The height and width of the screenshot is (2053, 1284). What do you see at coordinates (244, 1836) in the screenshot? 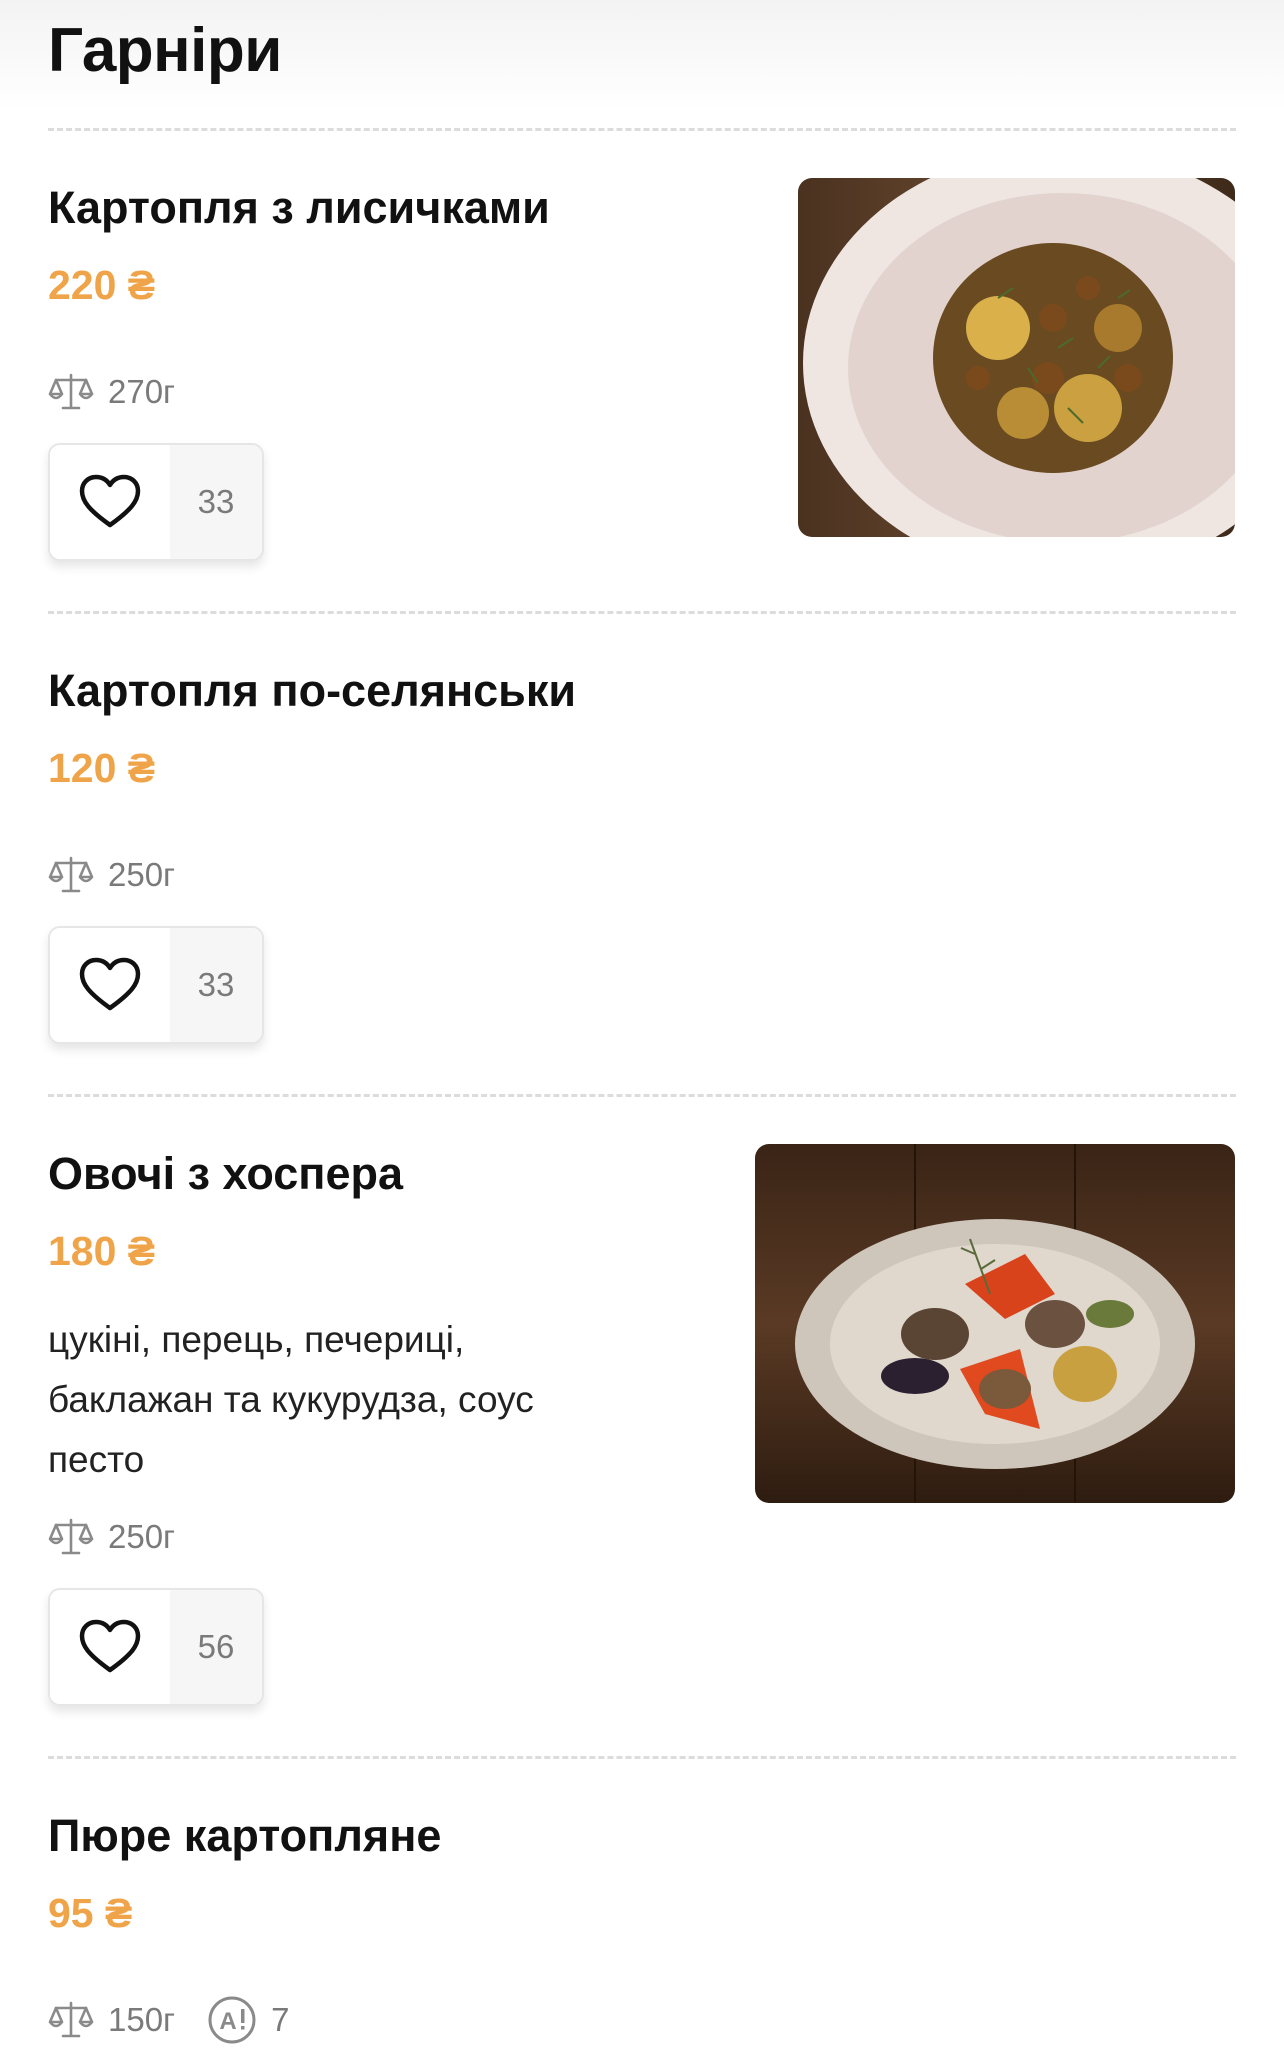
I see `item-name: Пюре картопляне` at bounding box center [244, 1836].